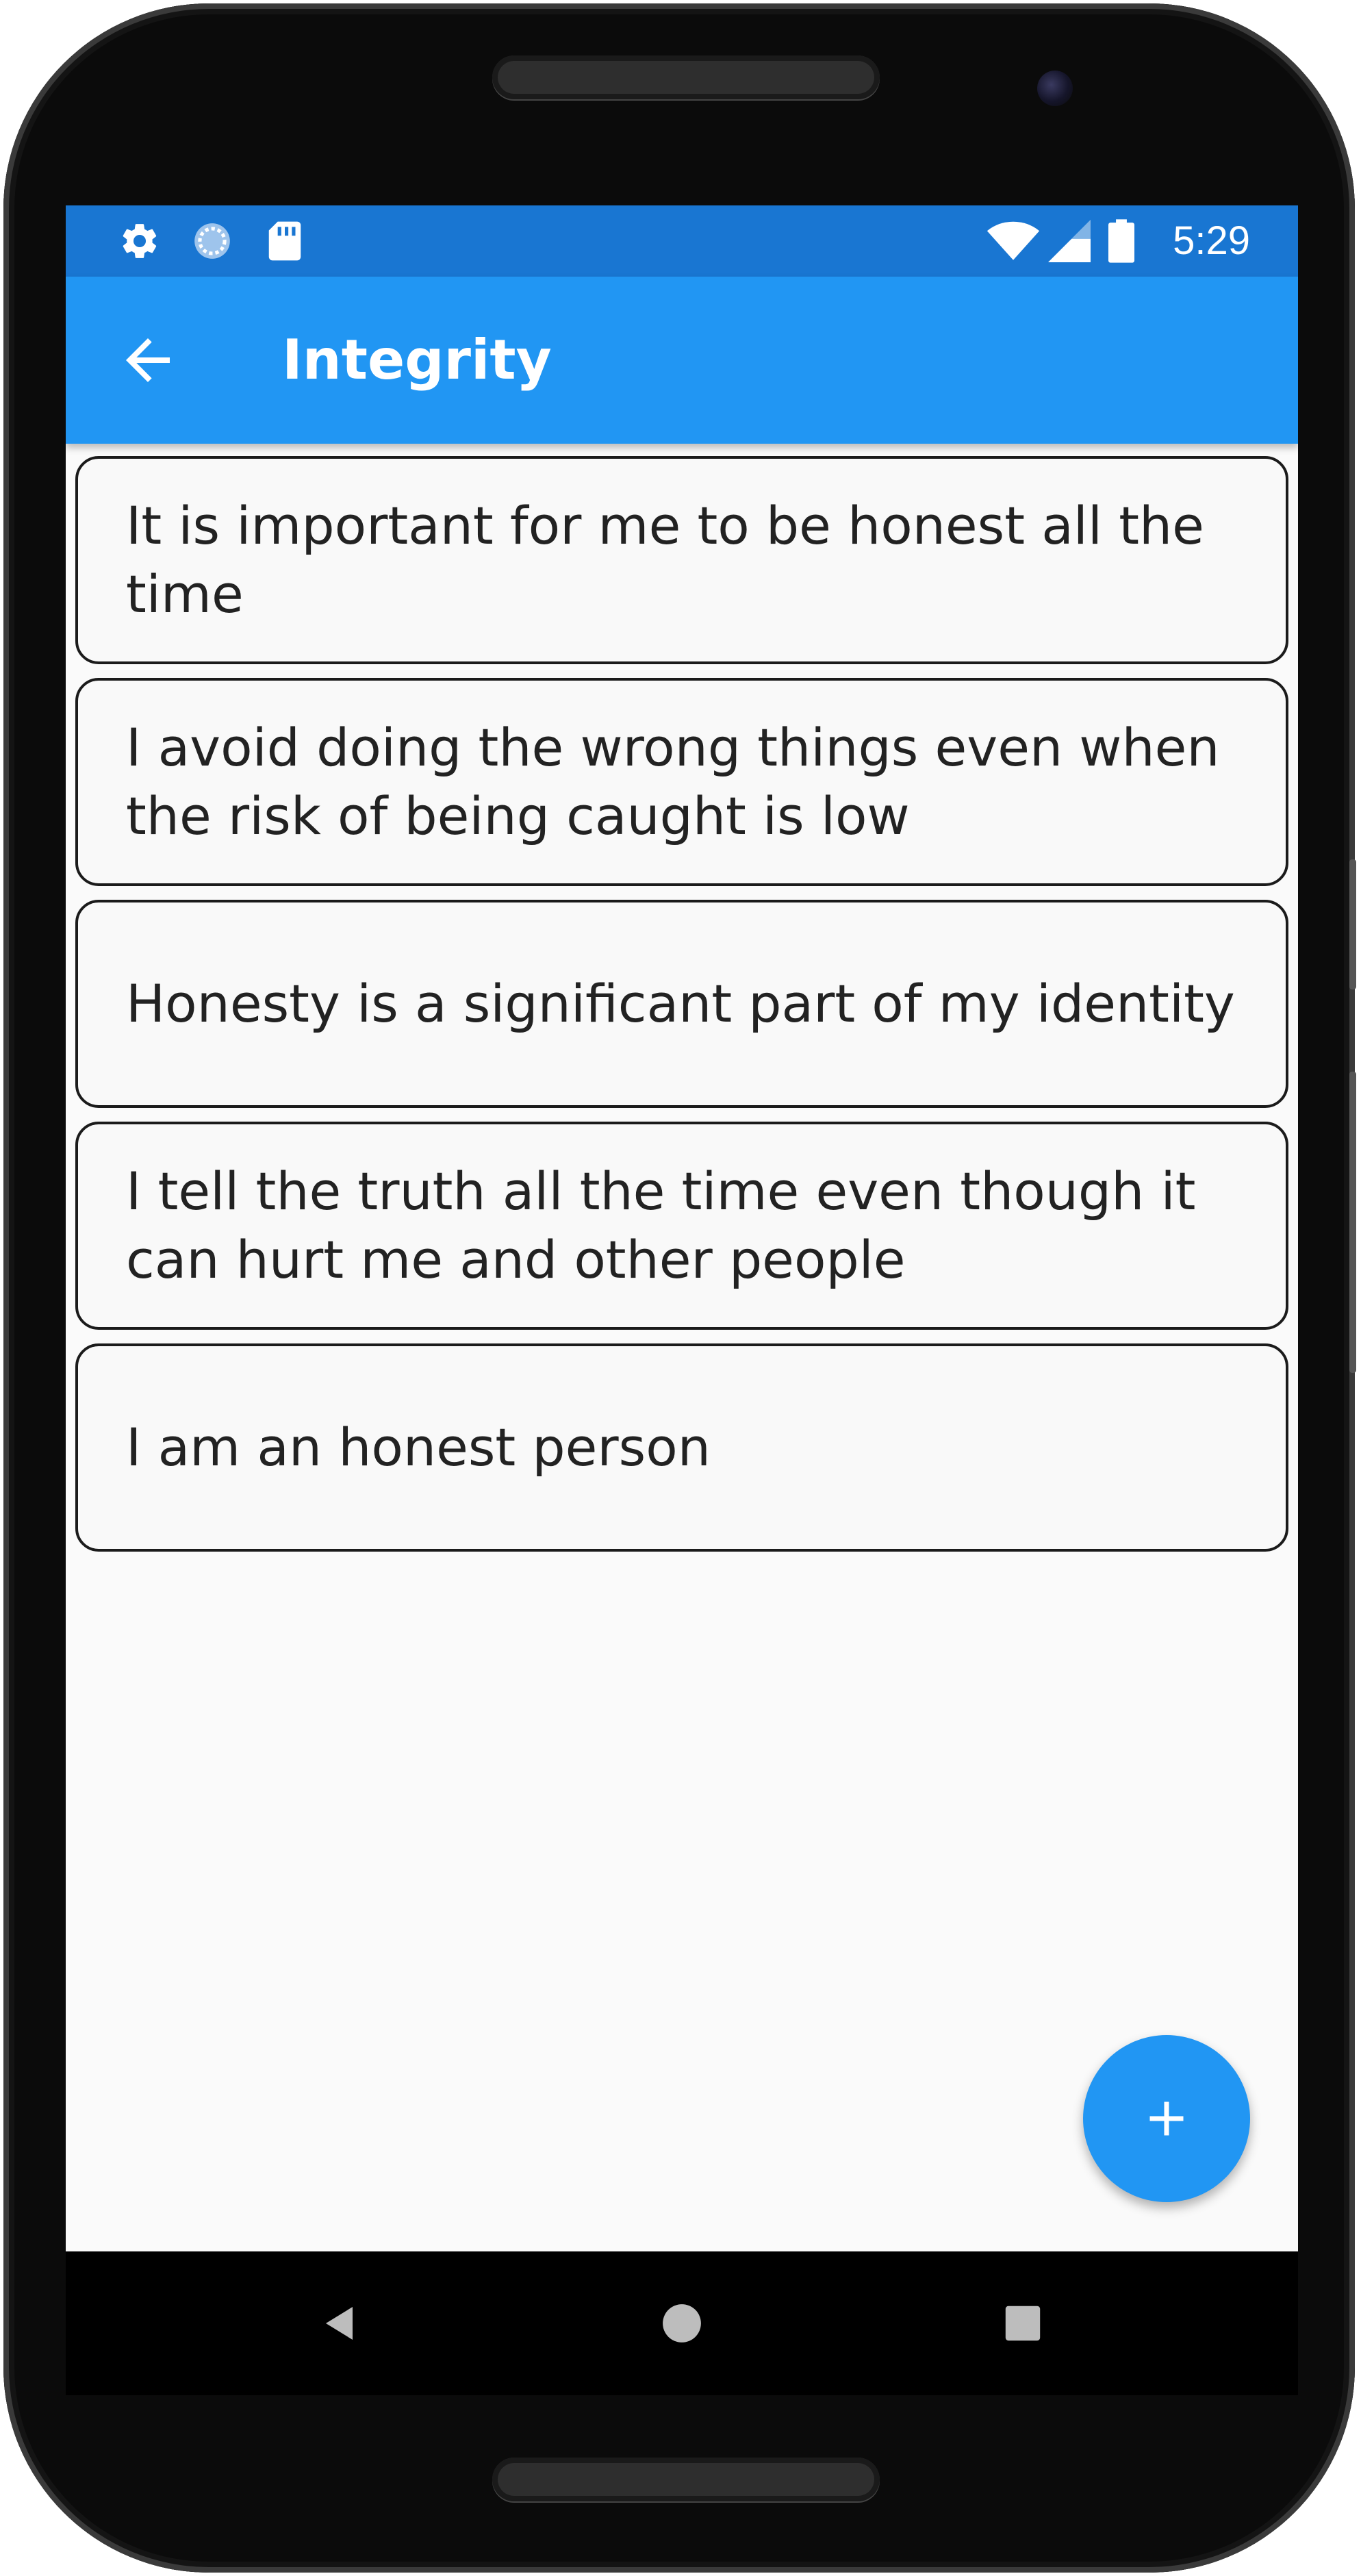  What do you see at coordinates (140, 241) in the screenshot?
I see `settings-icon` at bounding box center [140, 241].